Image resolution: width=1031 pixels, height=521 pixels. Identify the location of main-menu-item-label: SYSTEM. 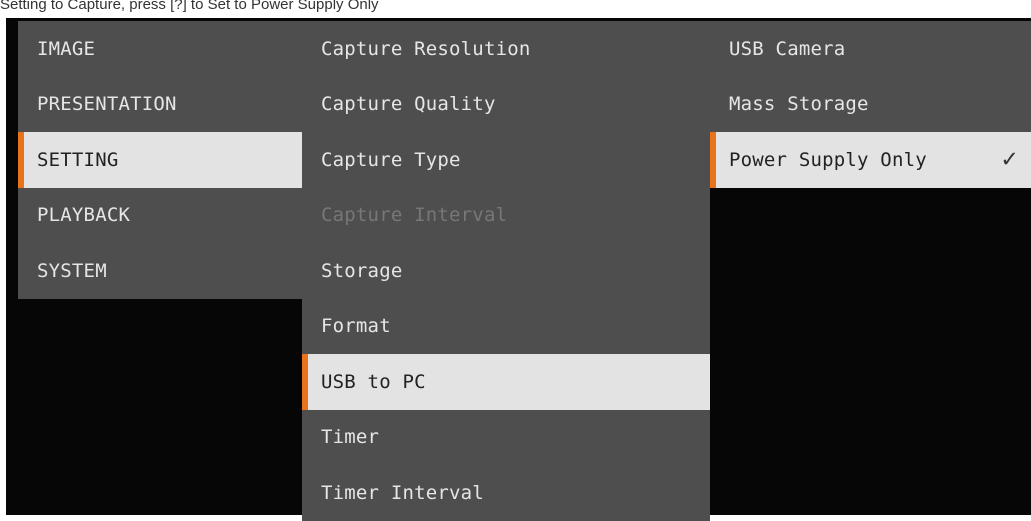
(72, 270).